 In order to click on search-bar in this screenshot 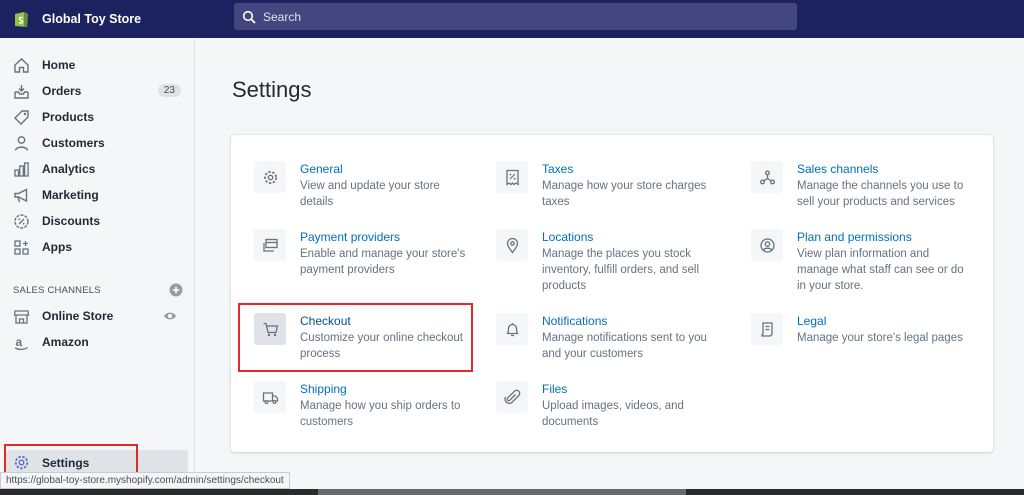, I will do `click(515, 16)`.